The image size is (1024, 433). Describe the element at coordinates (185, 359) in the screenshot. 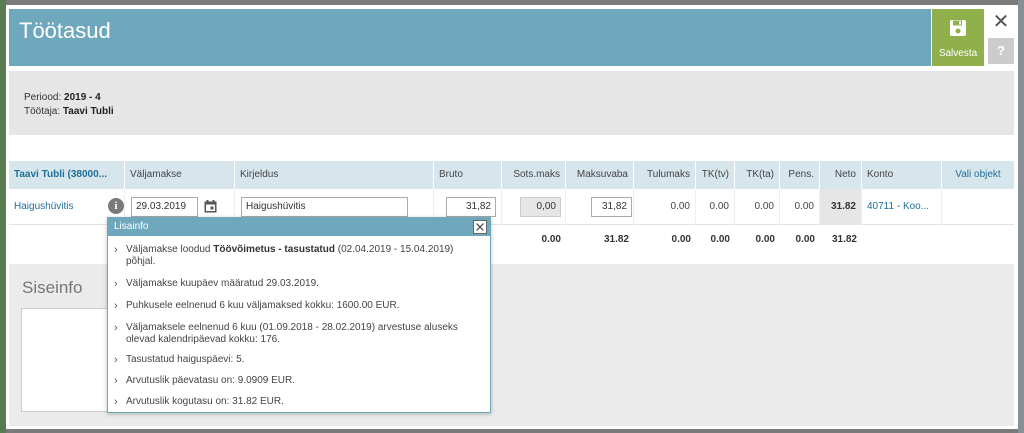

I see `info-item-text: Tasustatud haiguspäevi: 5.` at that location.